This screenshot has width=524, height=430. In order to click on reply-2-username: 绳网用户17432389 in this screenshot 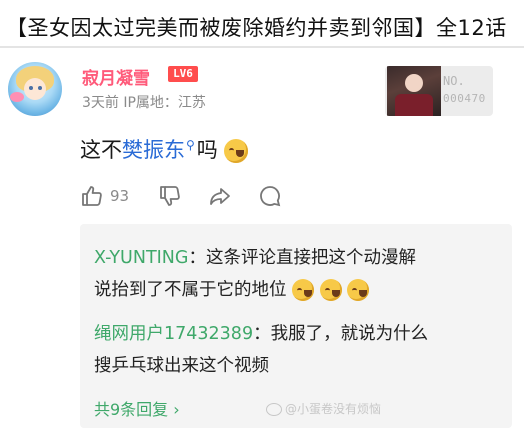, I will do `click(173, 334)`.